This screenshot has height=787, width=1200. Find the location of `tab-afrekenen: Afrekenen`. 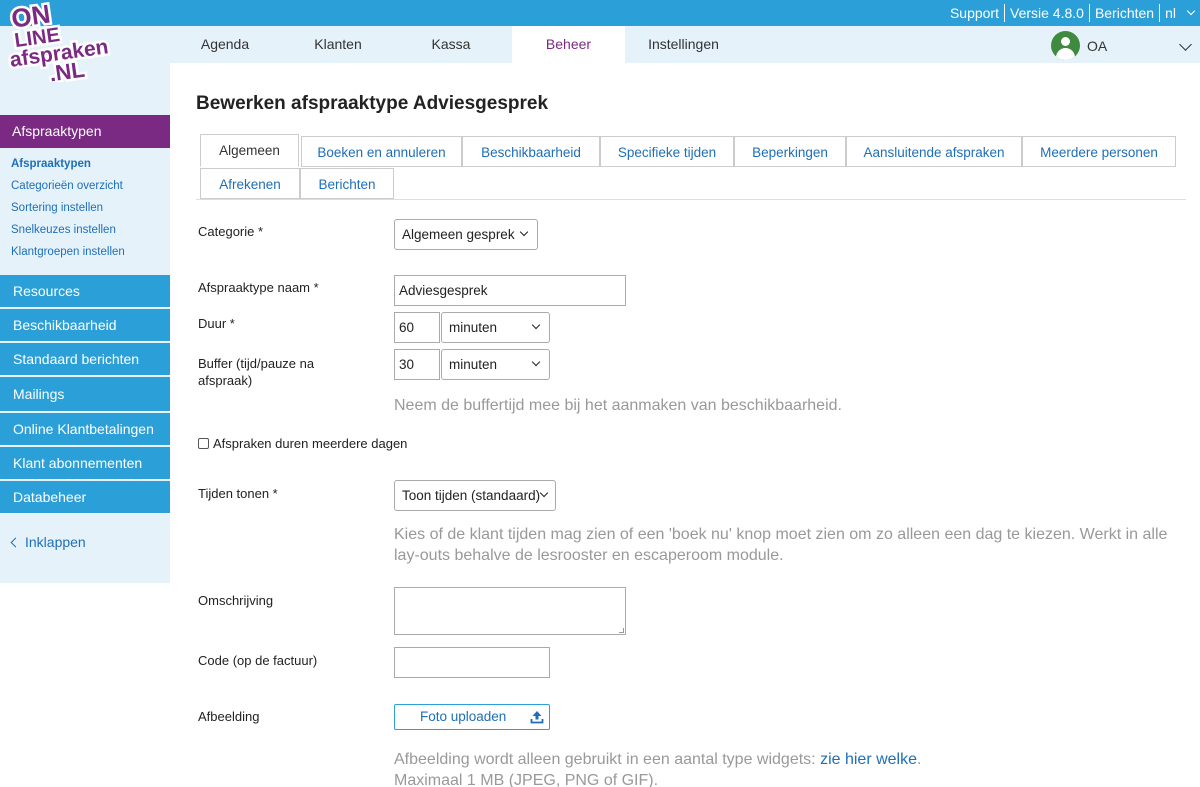

tab-afrekenen: Afrekenen is located at coordinates (250, 183).